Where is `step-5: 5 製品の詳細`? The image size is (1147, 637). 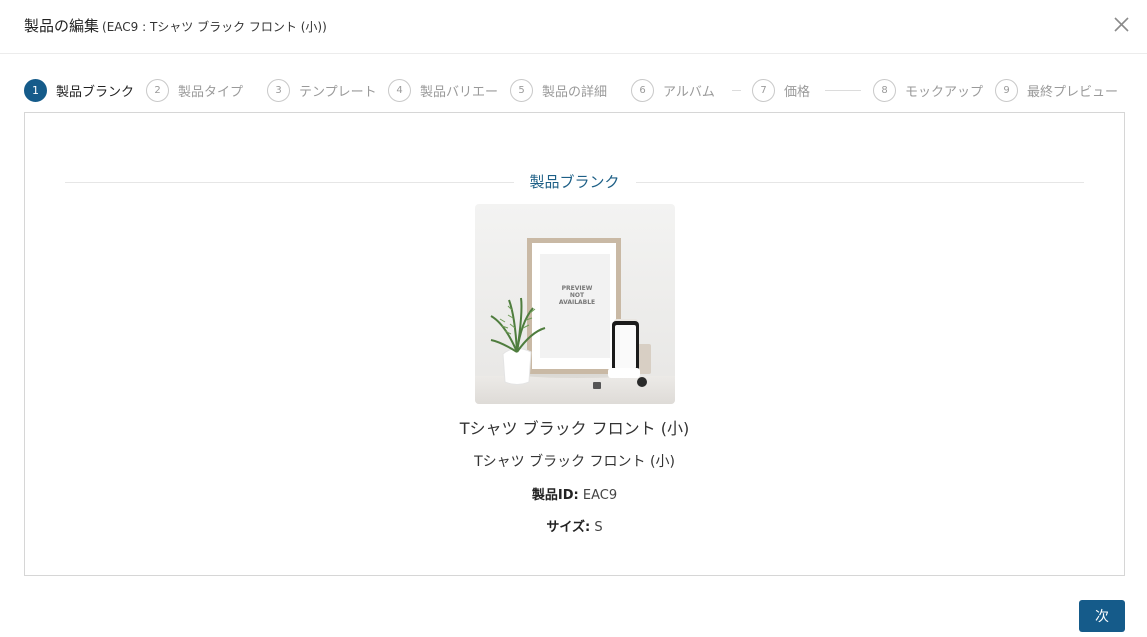
step-5: 5 製品の詳細 is located at coordinates (565, 90).